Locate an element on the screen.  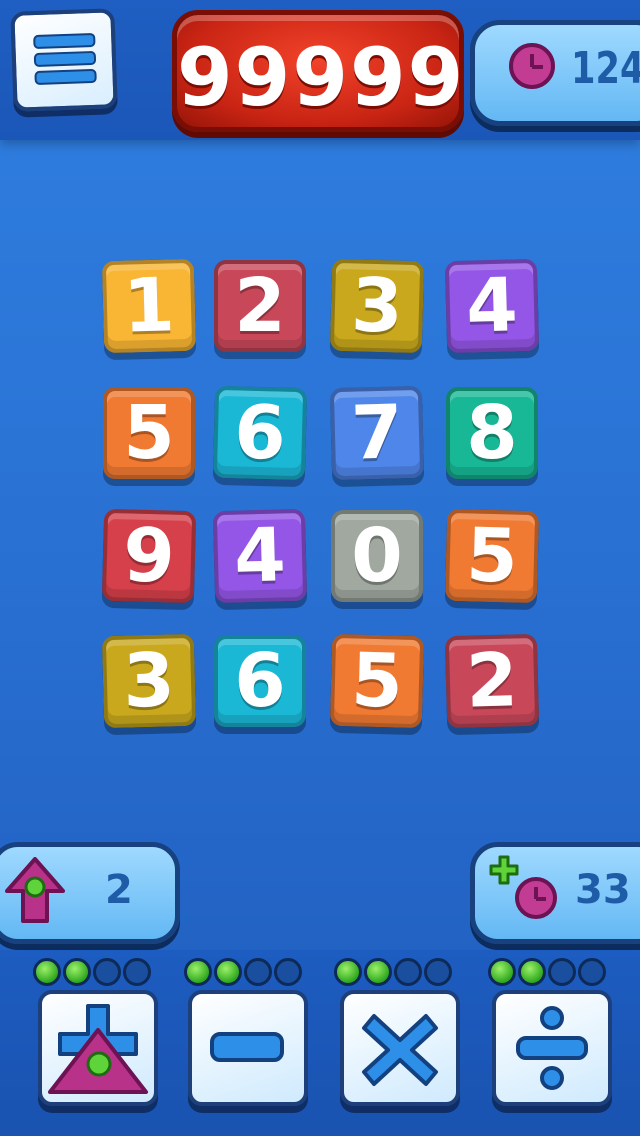
bonus-time-panel: 33 is located at coordinates (555, 893).